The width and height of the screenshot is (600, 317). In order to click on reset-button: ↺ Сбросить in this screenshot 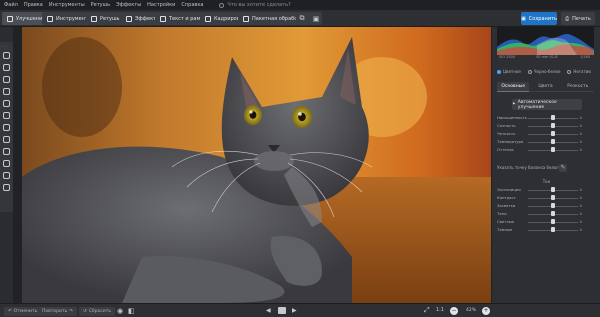, I will do `click(97, 311)`.